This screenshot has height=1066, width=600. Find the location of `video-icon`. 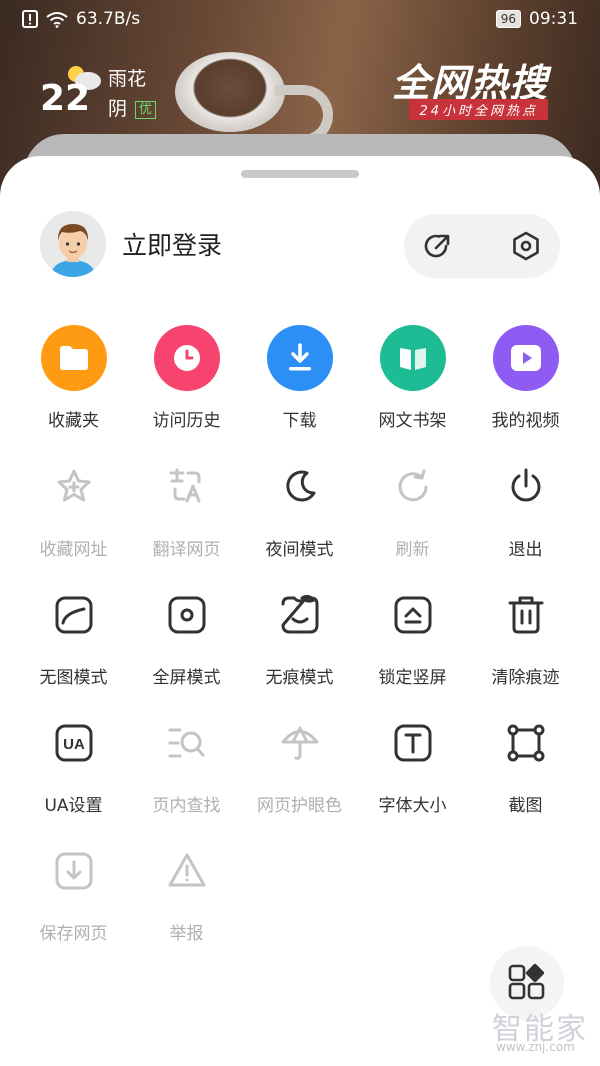

video-icon is located at coordinates (526, 358).